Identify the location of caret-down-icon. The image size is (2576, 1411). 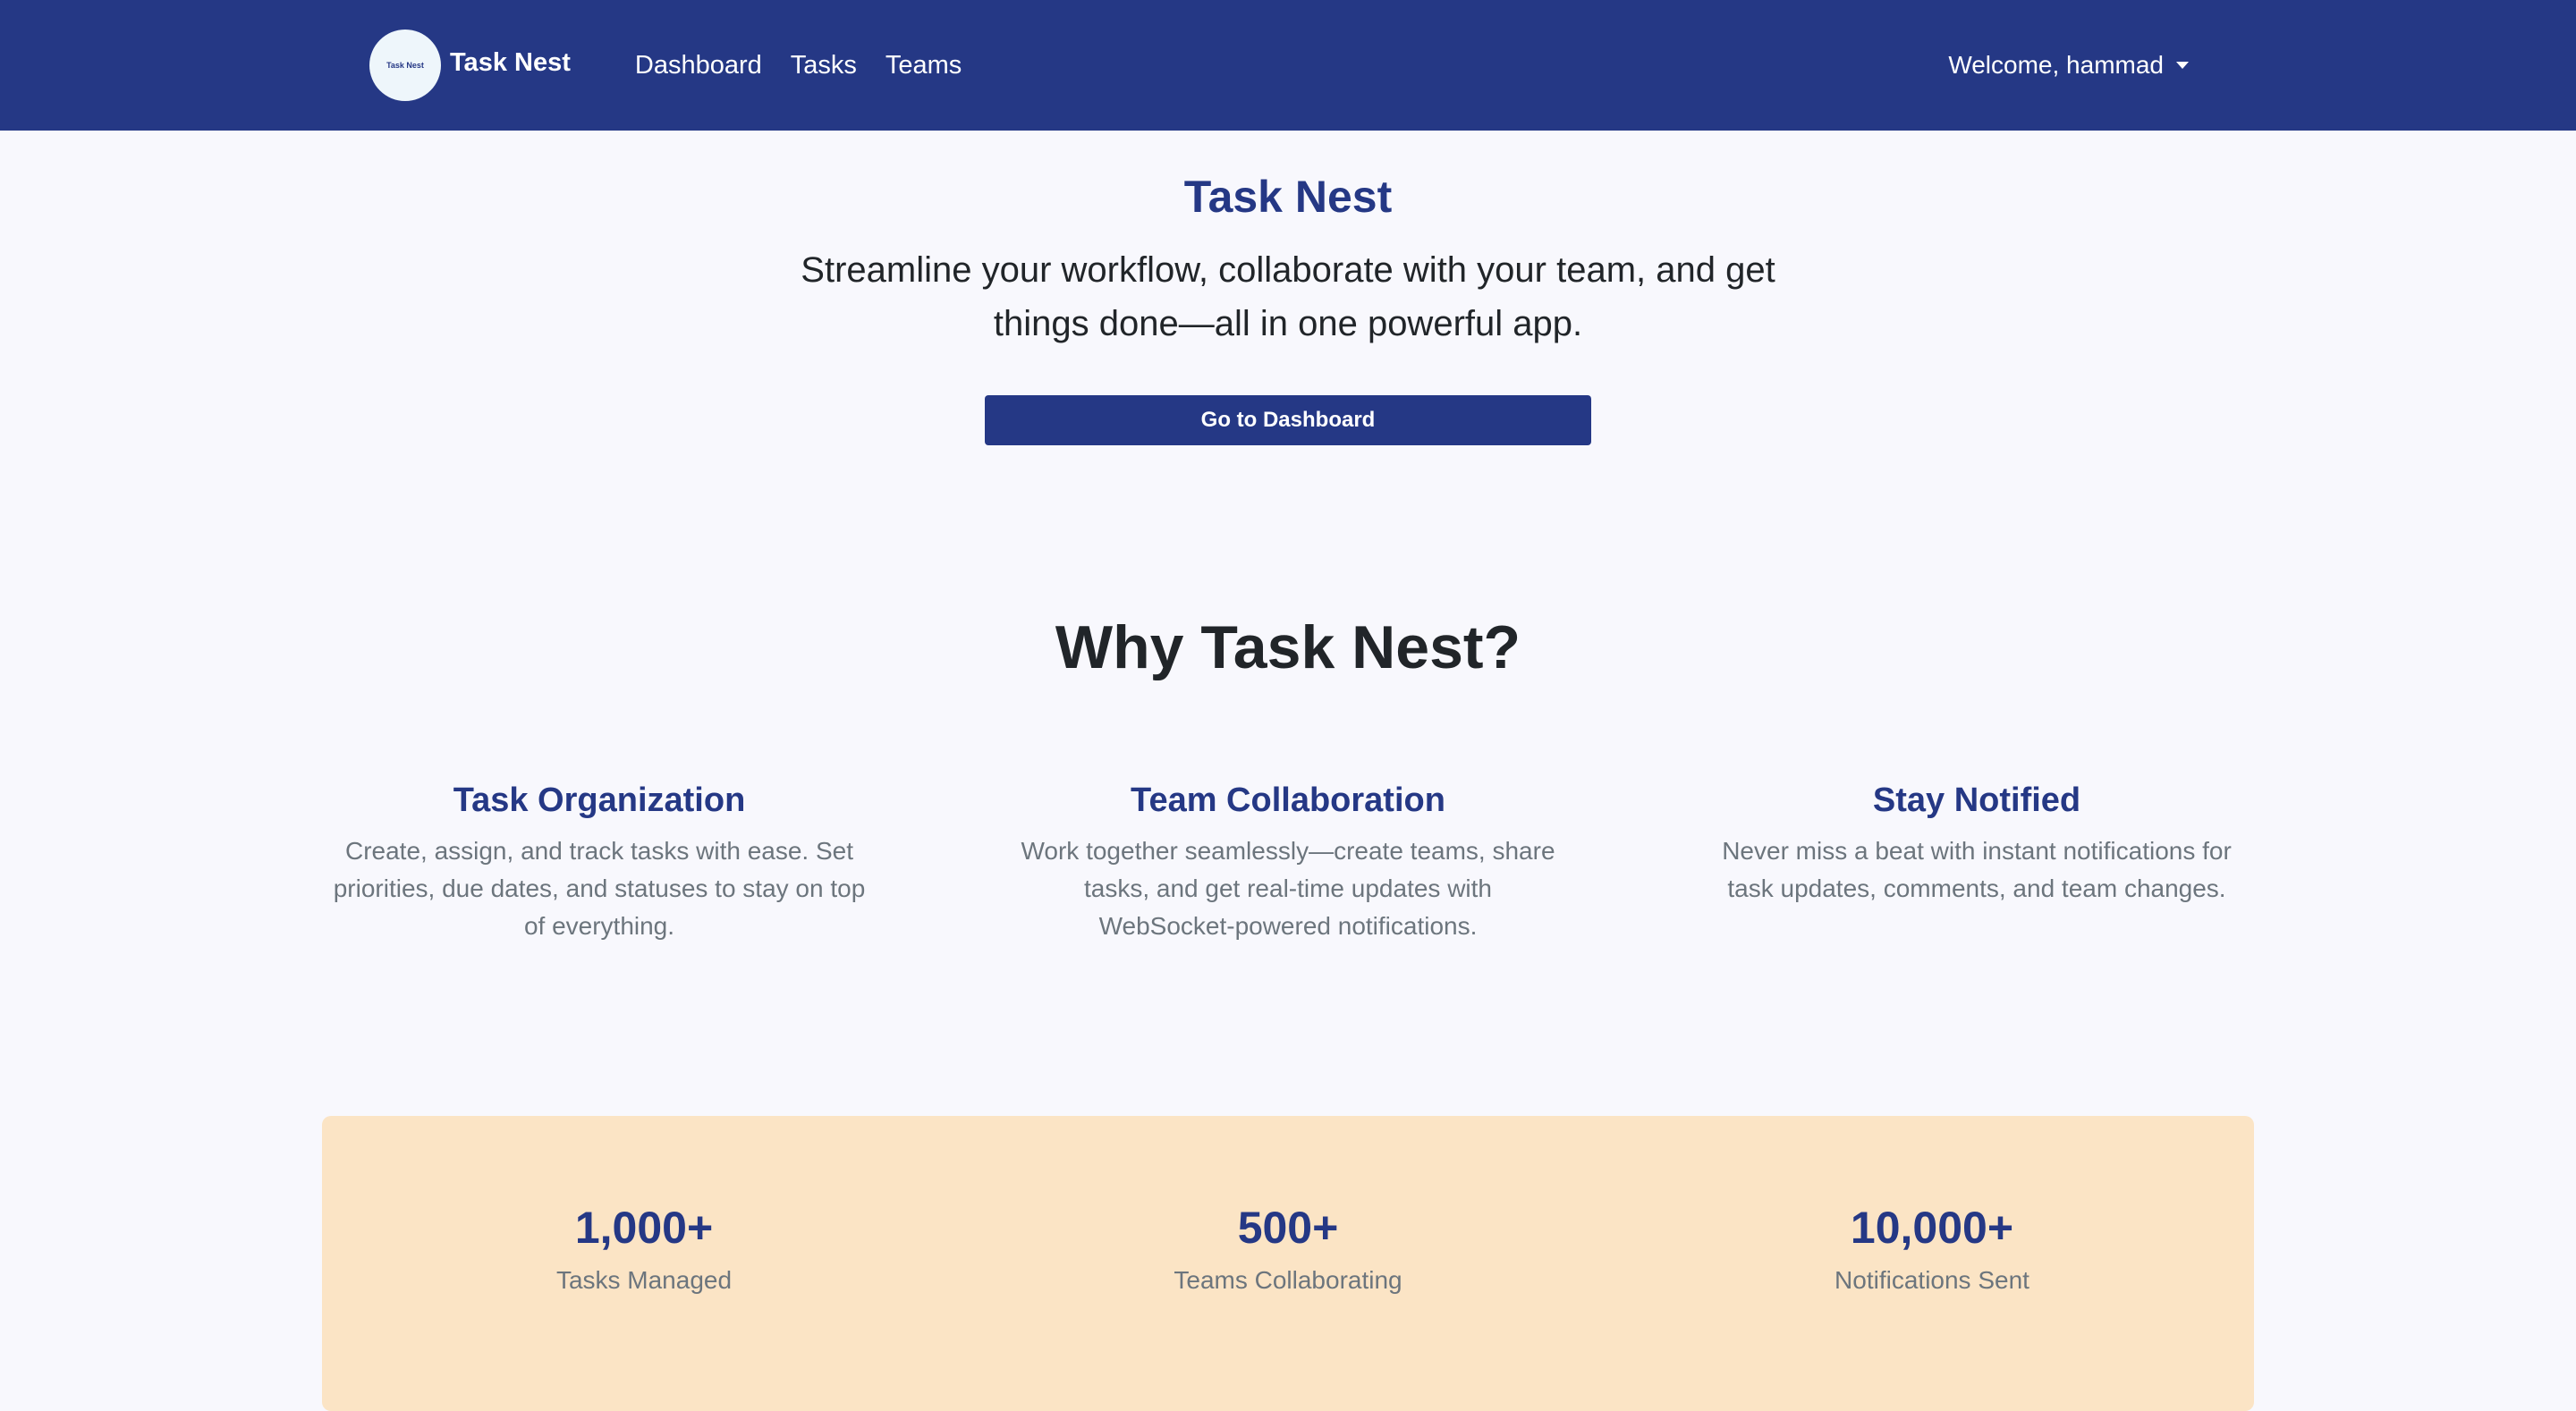
(2182, 65).